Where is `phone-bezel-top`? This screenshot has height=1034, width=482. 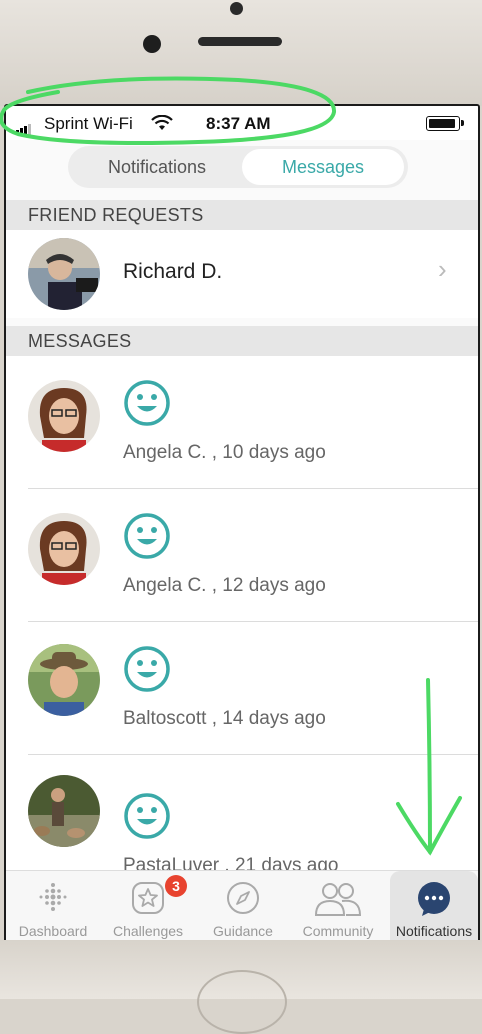 phone-bezel-top is located at coordinates (241, 53).